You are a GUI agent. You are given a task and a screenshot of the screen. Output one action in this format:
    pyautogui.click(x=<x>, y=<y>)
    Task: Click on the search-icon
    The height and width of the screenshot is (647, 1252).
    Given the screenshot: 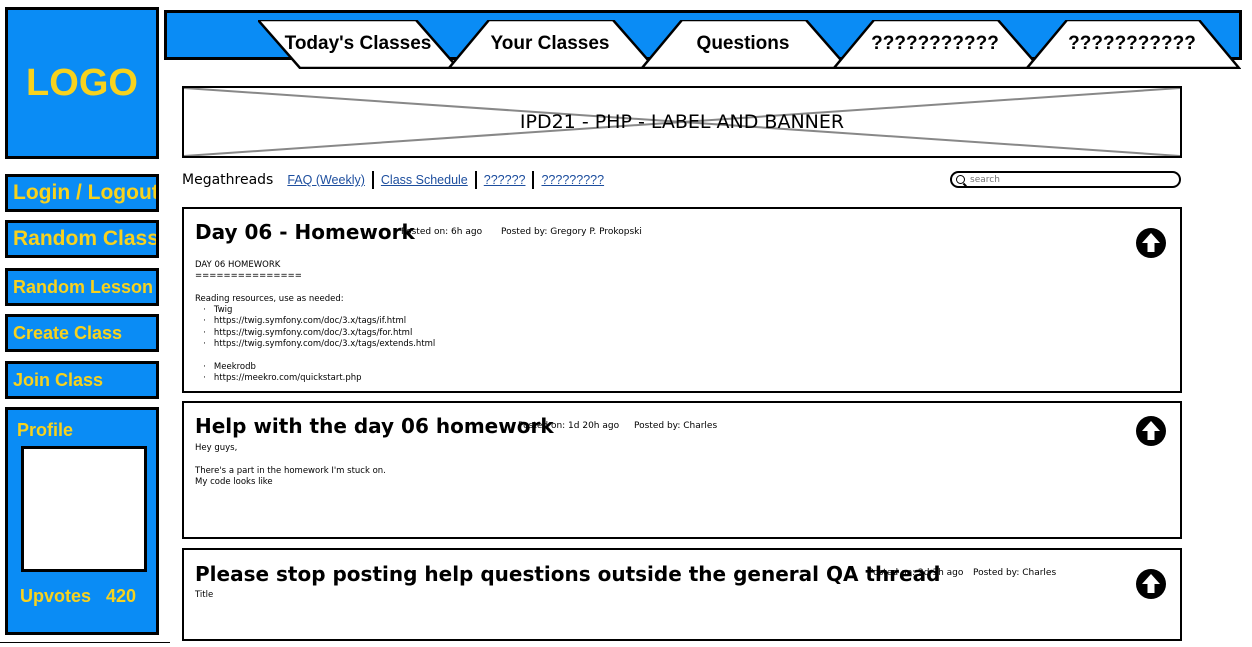 What is the action you would take?
    pyautogui.click(x=960, y=179)
    